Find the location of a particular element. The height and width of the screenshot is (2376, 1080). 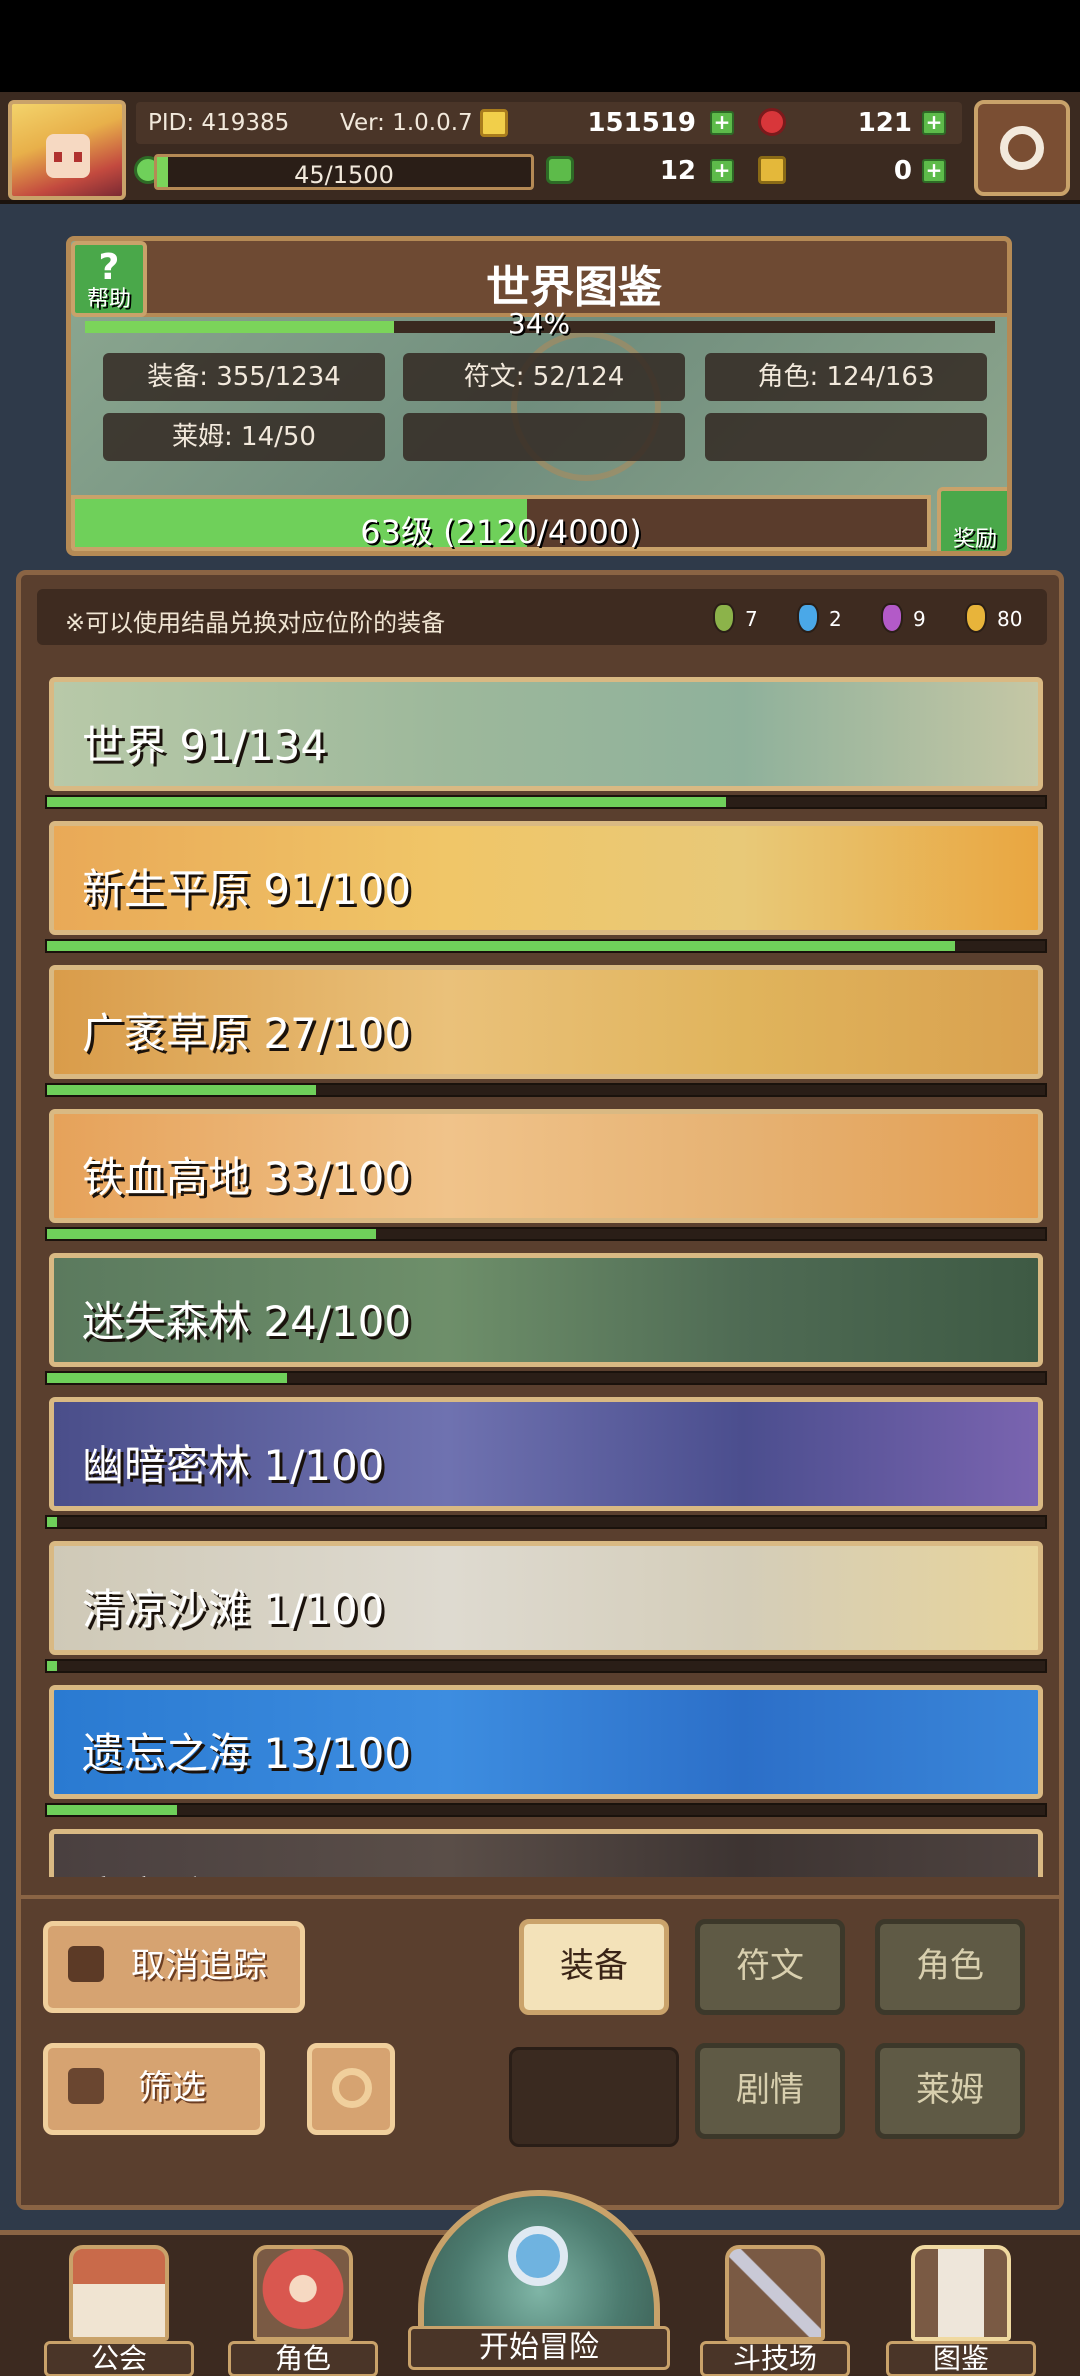

crystal-count: 9 is located at coordinates (919, 619).